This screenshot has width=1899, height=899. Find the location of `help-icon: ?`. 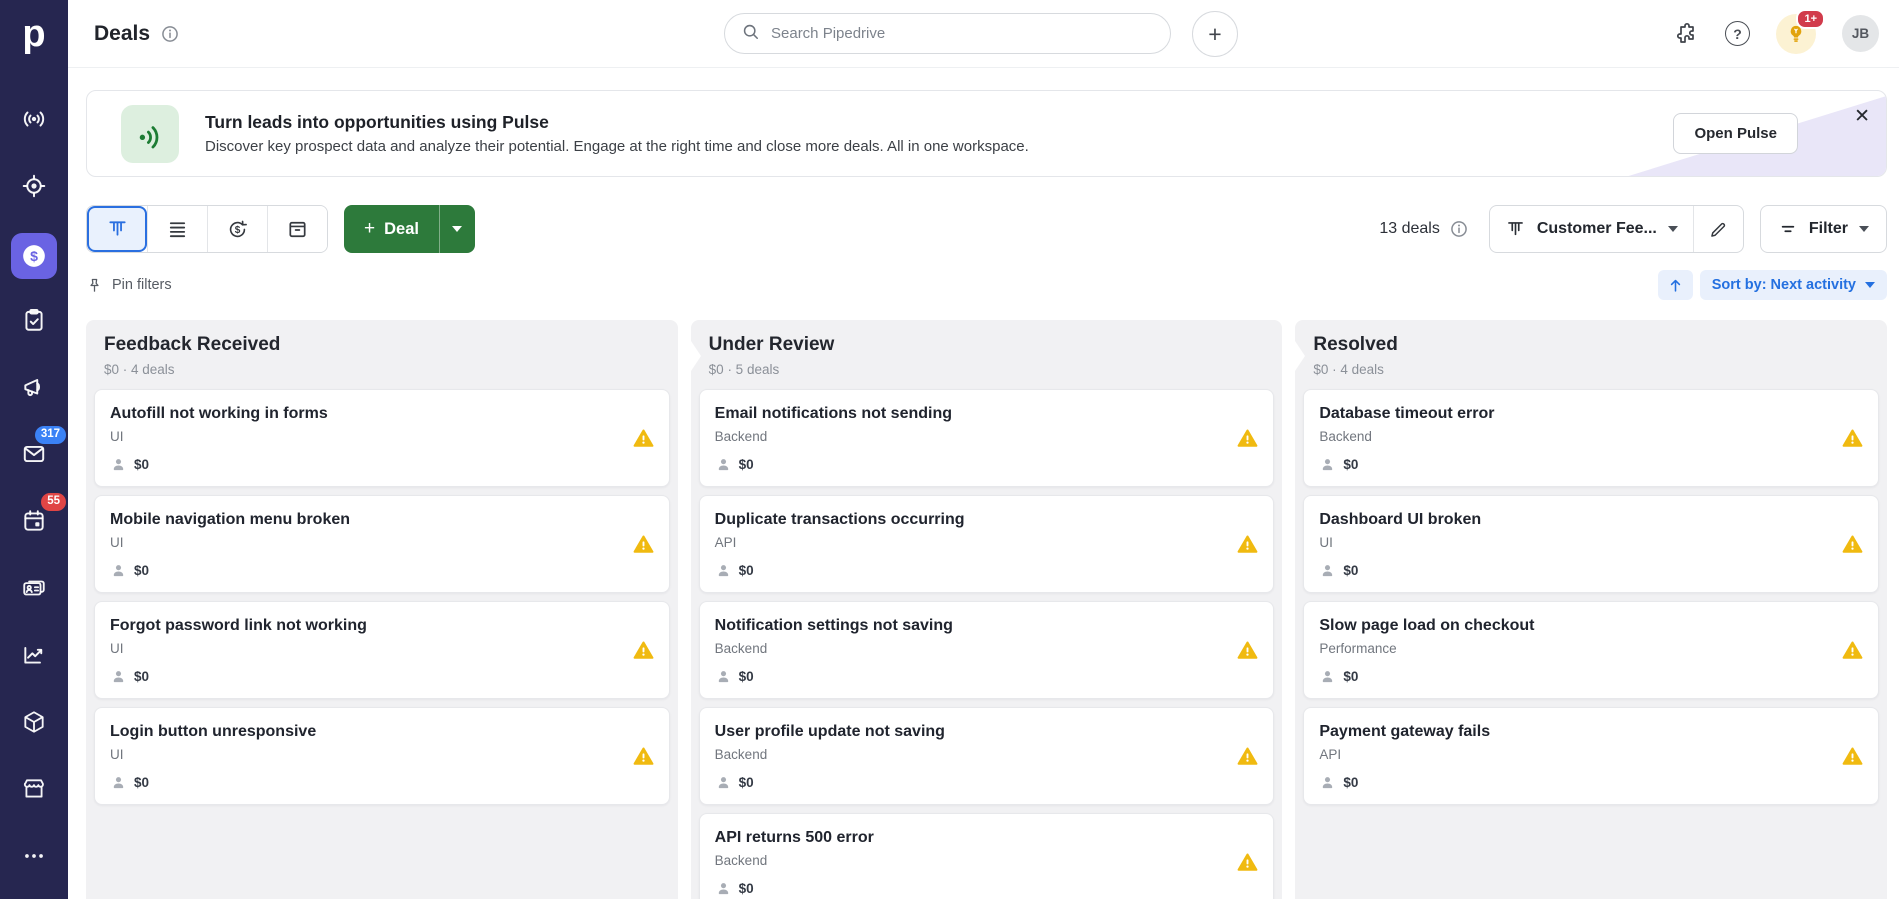

help-icon: ? is located at coordinates (1737, 33).